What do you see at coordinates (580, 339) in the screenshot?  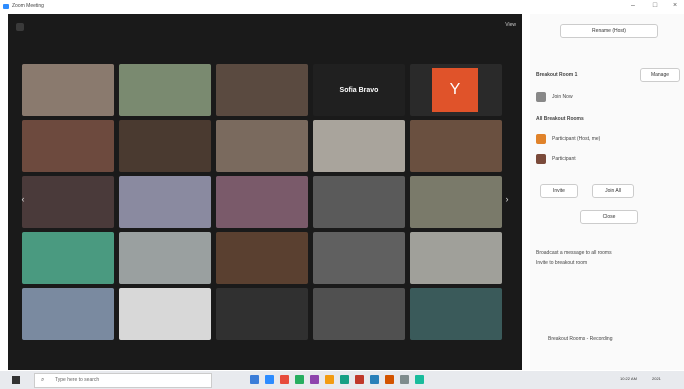 I see `bottom-text: Breakout Rooms - Recording` at bounding box center [580, 339].